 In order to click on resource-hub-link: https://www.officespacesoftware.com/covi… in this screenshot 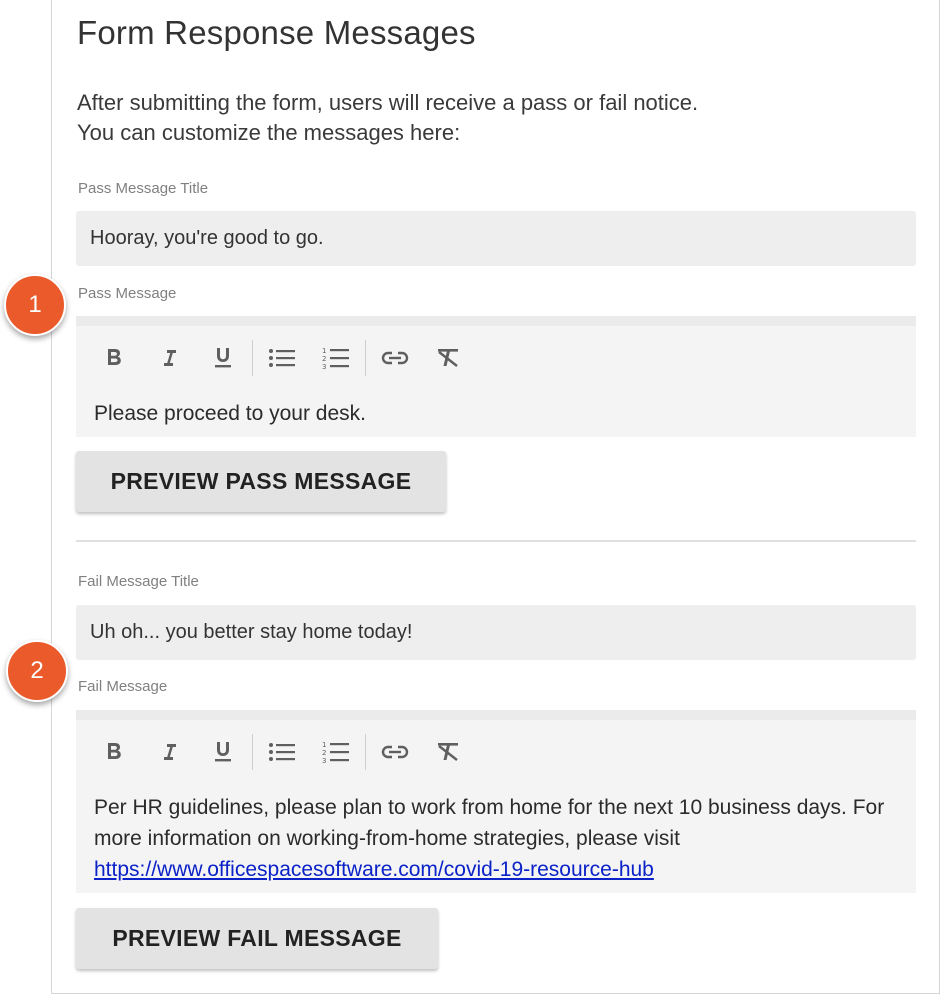, I will do `click(374, 869)`.